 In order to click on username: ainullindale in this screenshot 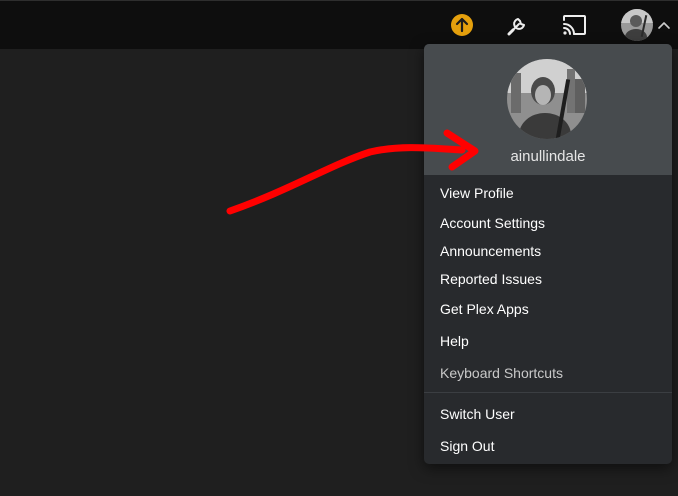, I will do `click(548, 156)`.